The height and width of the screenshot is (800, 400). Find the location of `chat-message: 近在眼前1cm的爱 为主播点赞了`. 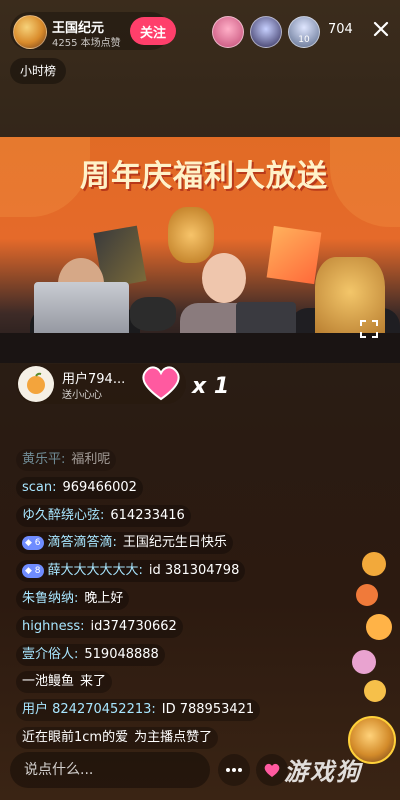

chat-message: 近在眼前1cm的爱 为主播点赞了 is located at coordinates (117, 737).